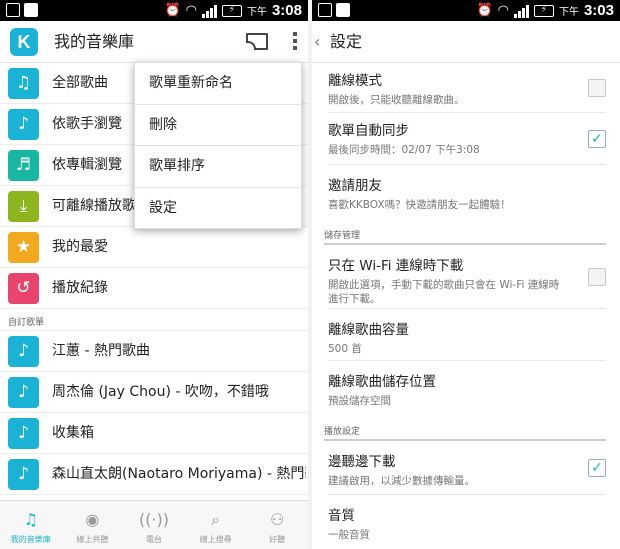  I want to click on setting-subtitle: 預設儲存空間, so click(359, 401).